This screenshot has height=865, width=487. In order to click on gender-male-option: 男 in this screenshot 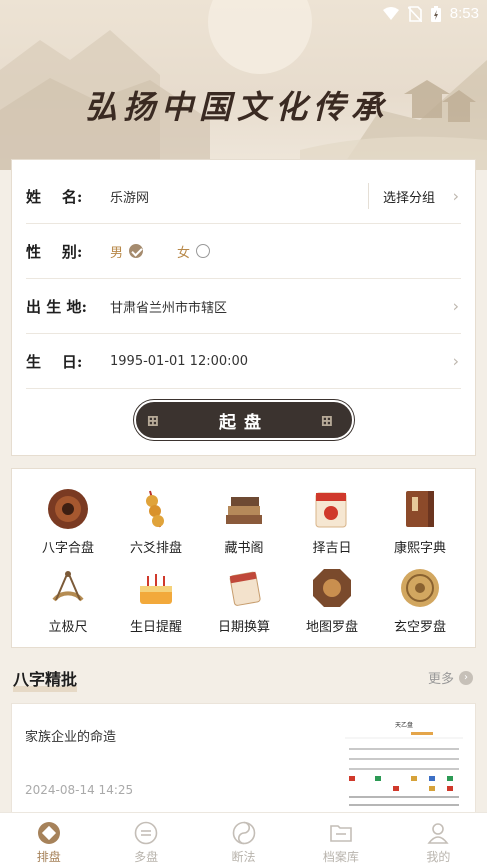, I will do `click(127, 251)`.